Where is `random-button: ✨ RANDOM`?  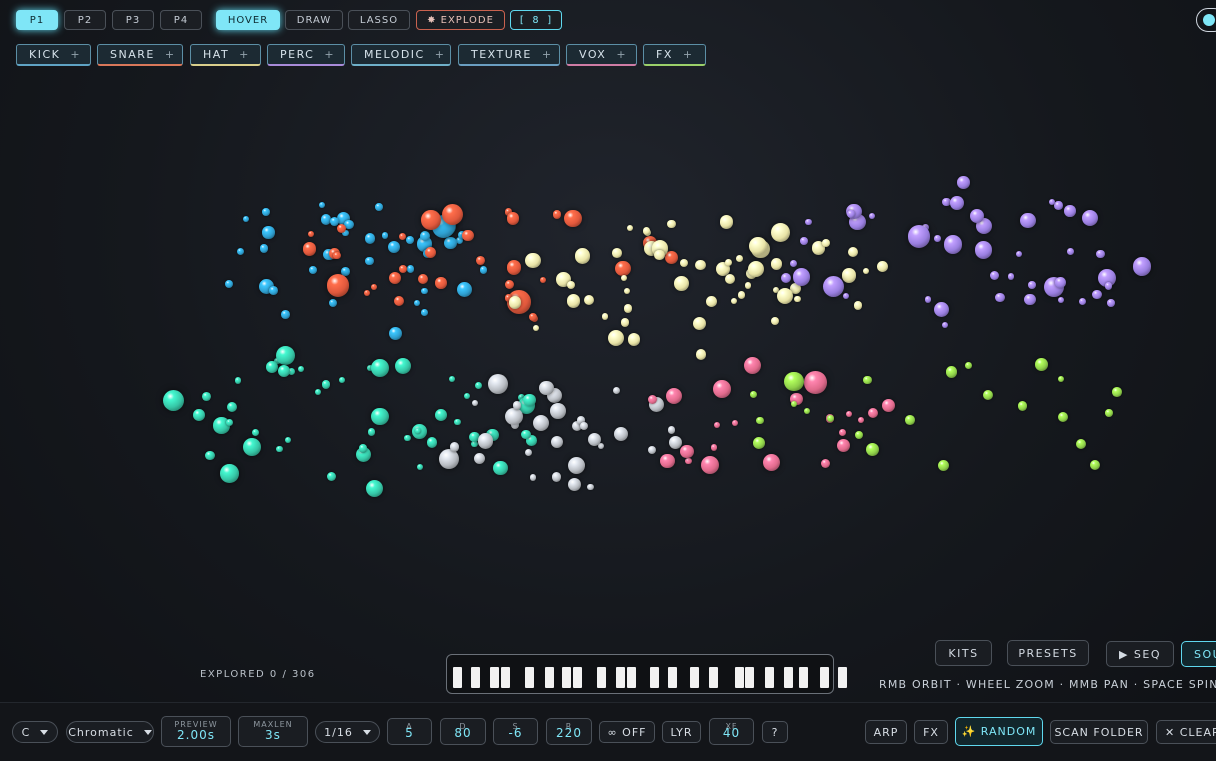 random-button: ✨ RANDOM is located at coordinates (999, 731).